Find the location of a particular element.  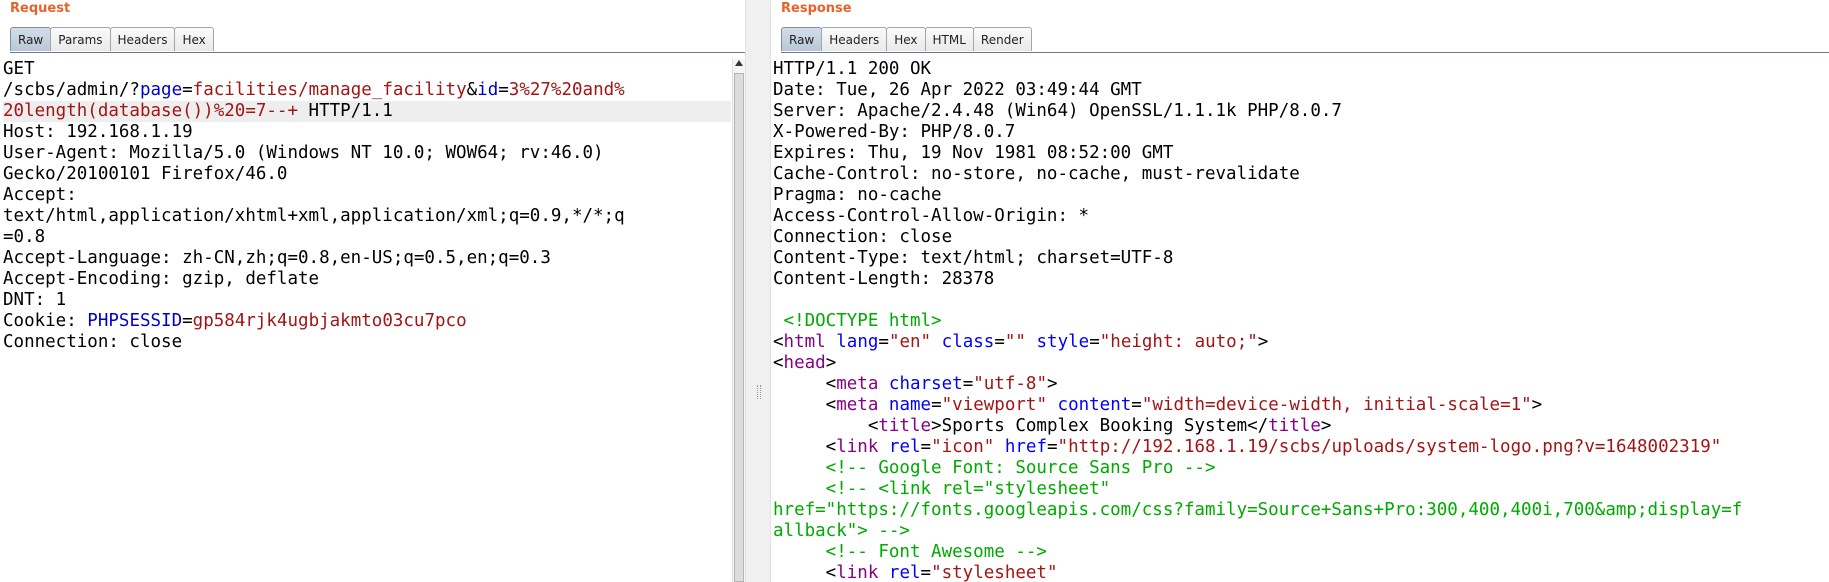

request-tab-headers: Headers is located at coordinates (142, 39).